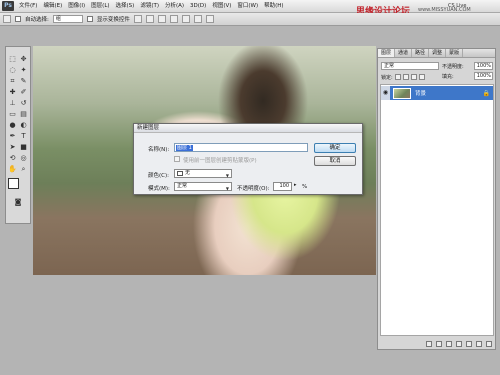  What do you see at coordinates (12, 147) in the screenshot?
I see `path-select-icon: ➤` at bounding box center [12, 147].